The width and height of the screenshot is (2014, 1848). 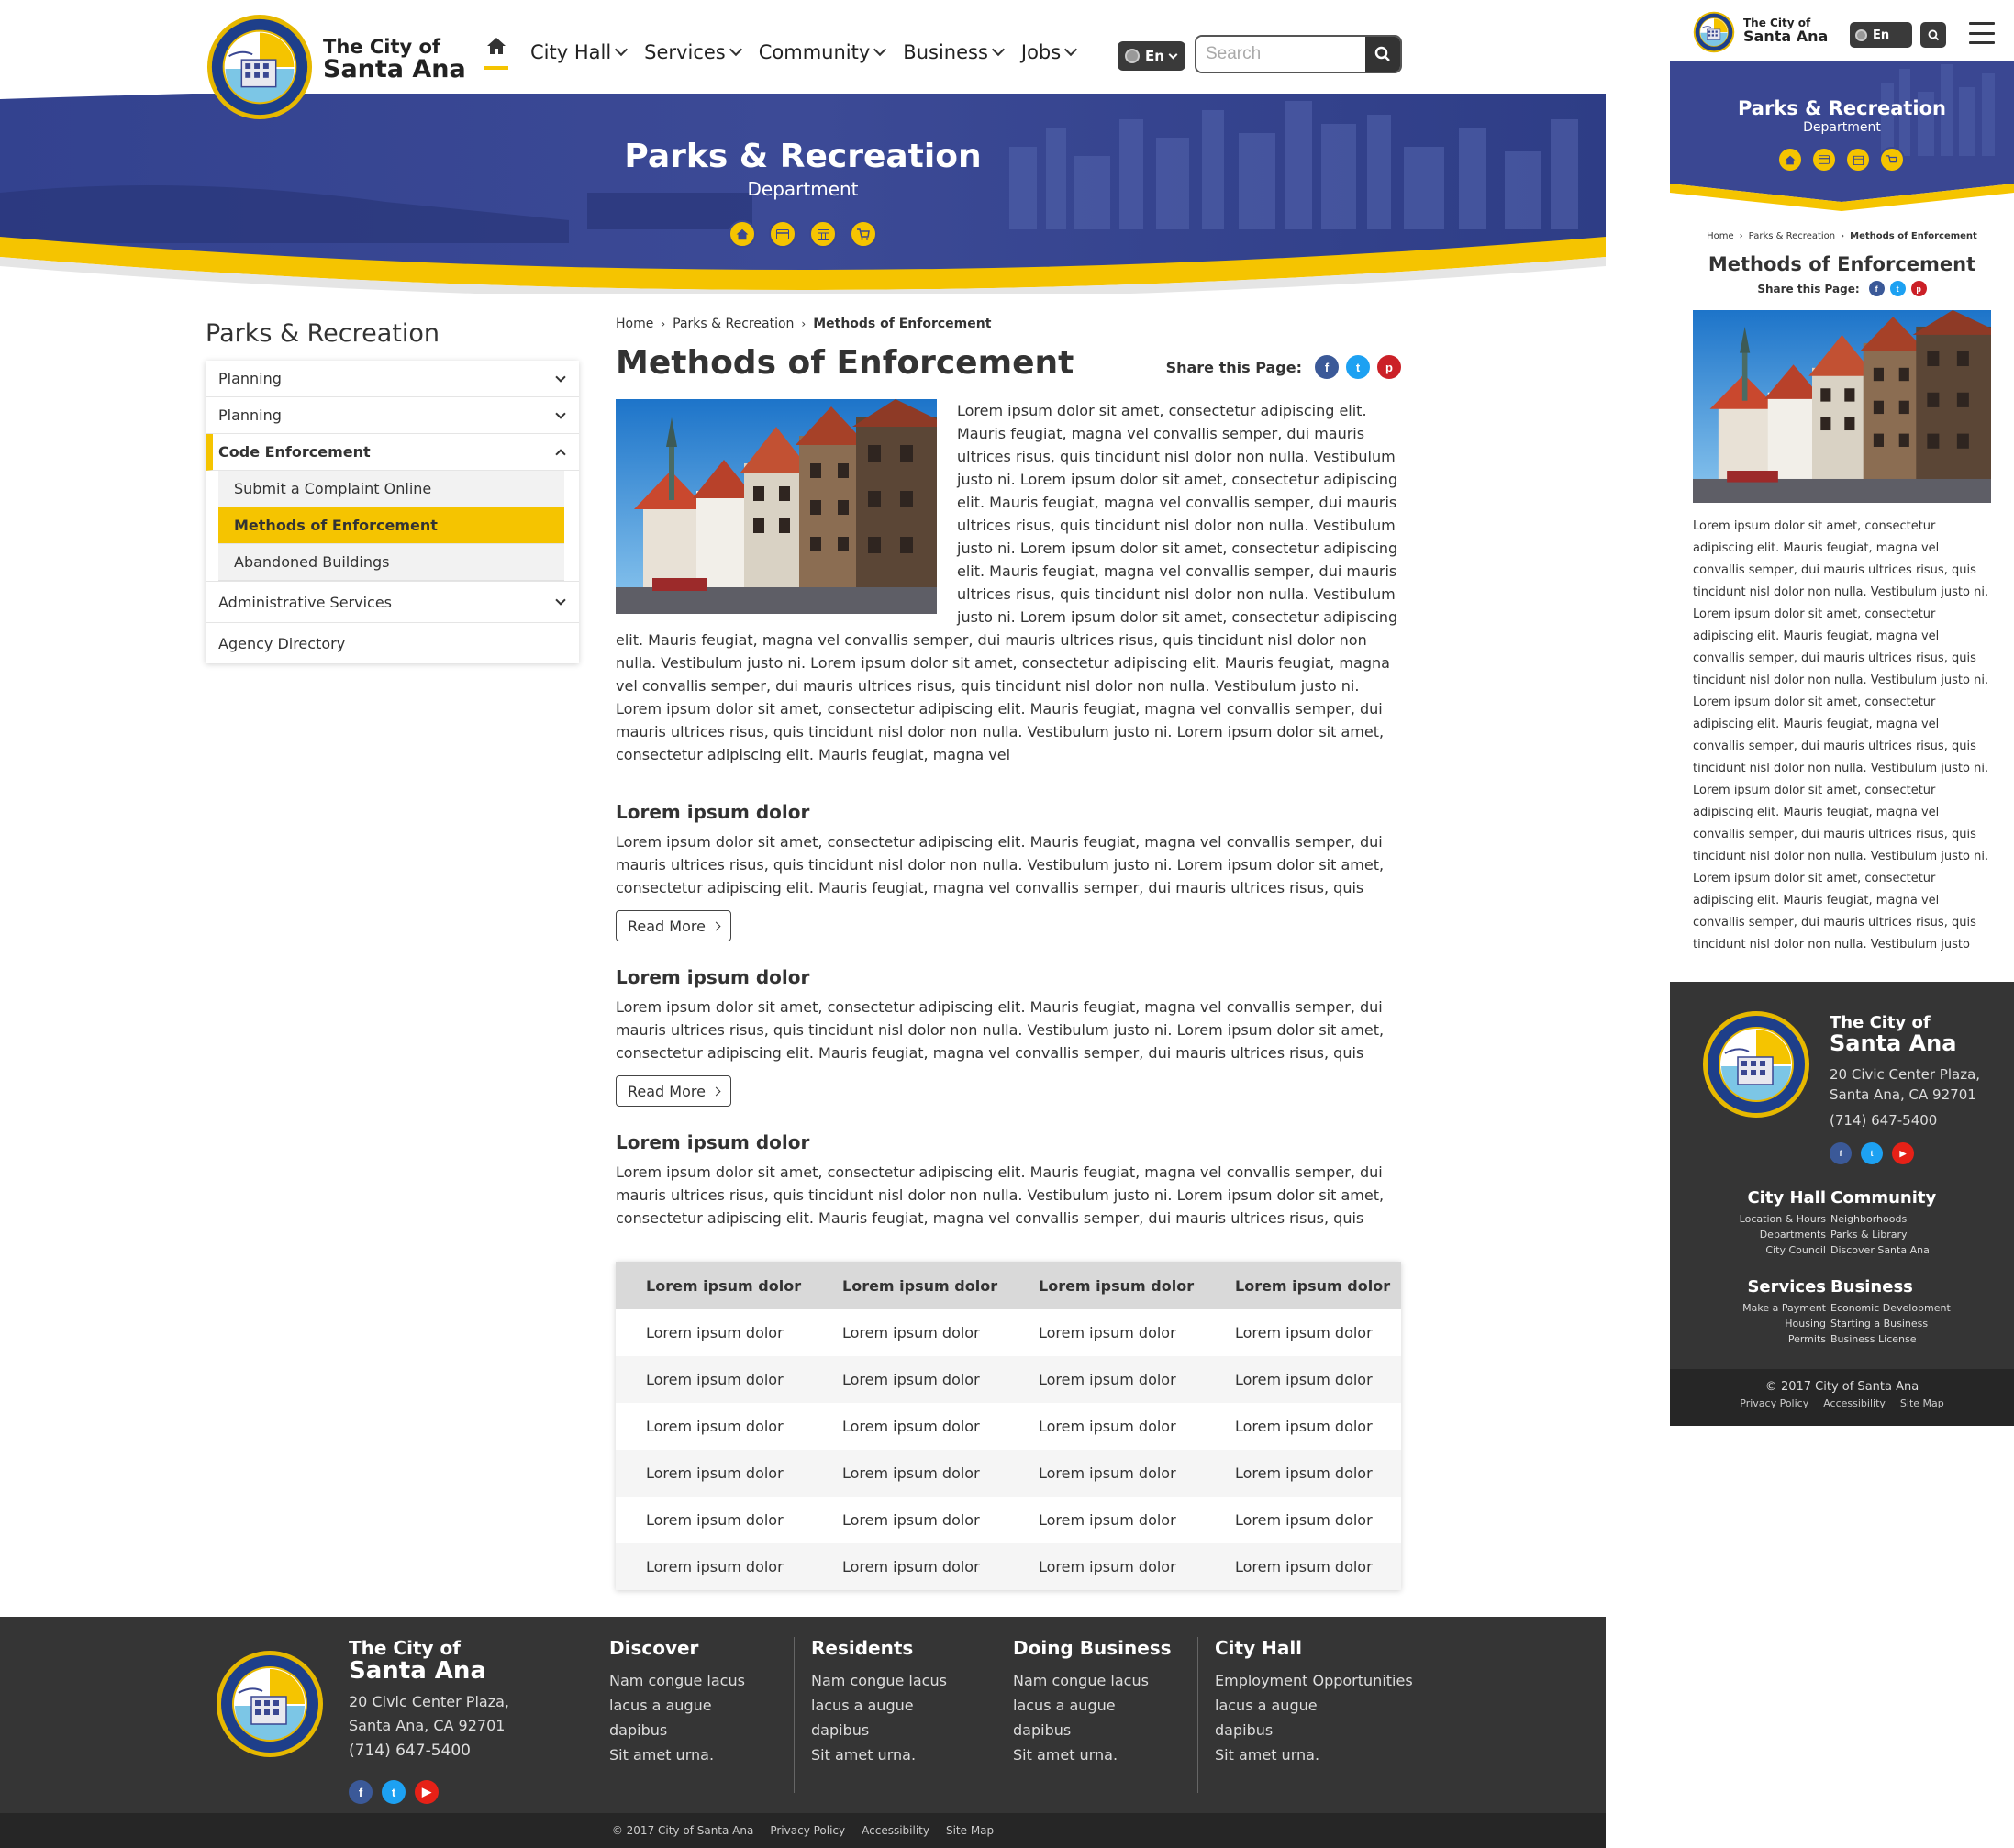 What do you see at coordinates (392, 453) in the screenshot?
I see `sidebar-item-code-enforcement: Code Enforcement` at bounding box center [392, 453].